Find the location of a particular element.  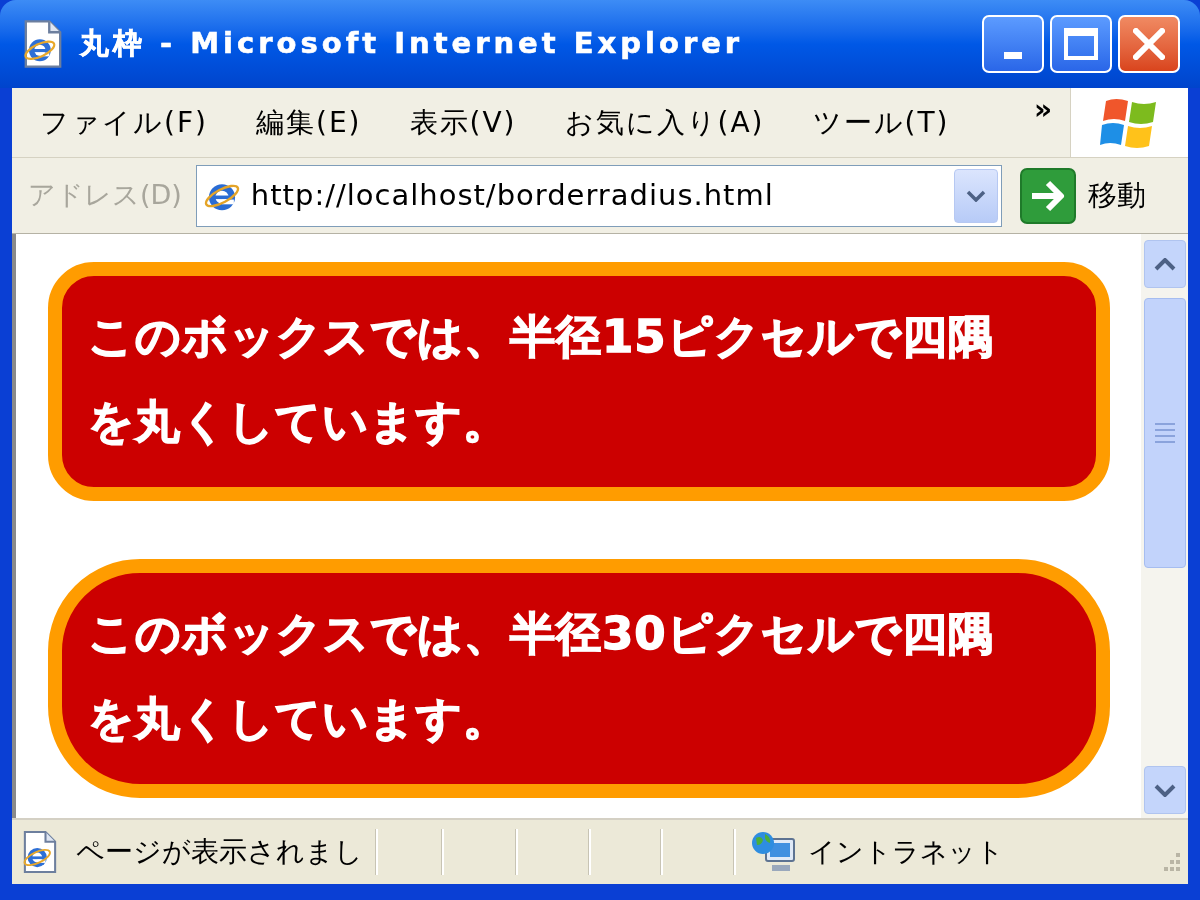

scroll-up-button is located at coordinates (1164, 264).